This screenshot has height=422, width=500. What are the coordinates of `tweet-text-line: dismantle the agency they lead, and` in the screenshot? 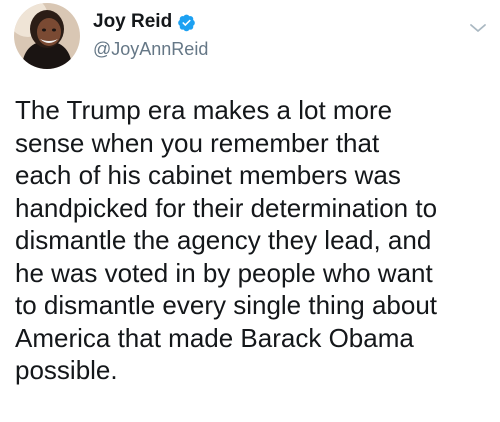 It's located at (223, 240).